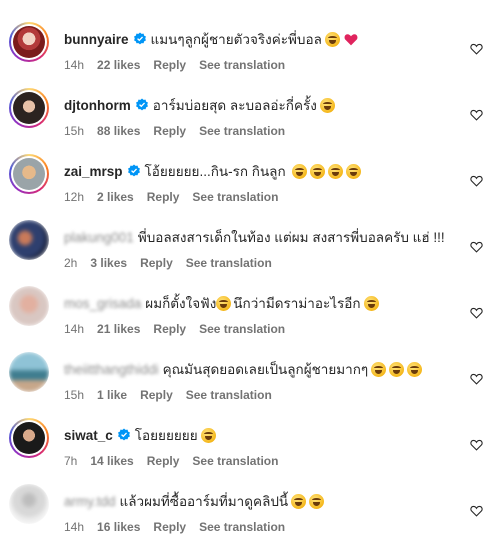 This screenshot has height=550, width=492. What do you see at coordinates (90, 501) in the screenshot?
I see `username: army.tdd` at bounding box center [90, 501].